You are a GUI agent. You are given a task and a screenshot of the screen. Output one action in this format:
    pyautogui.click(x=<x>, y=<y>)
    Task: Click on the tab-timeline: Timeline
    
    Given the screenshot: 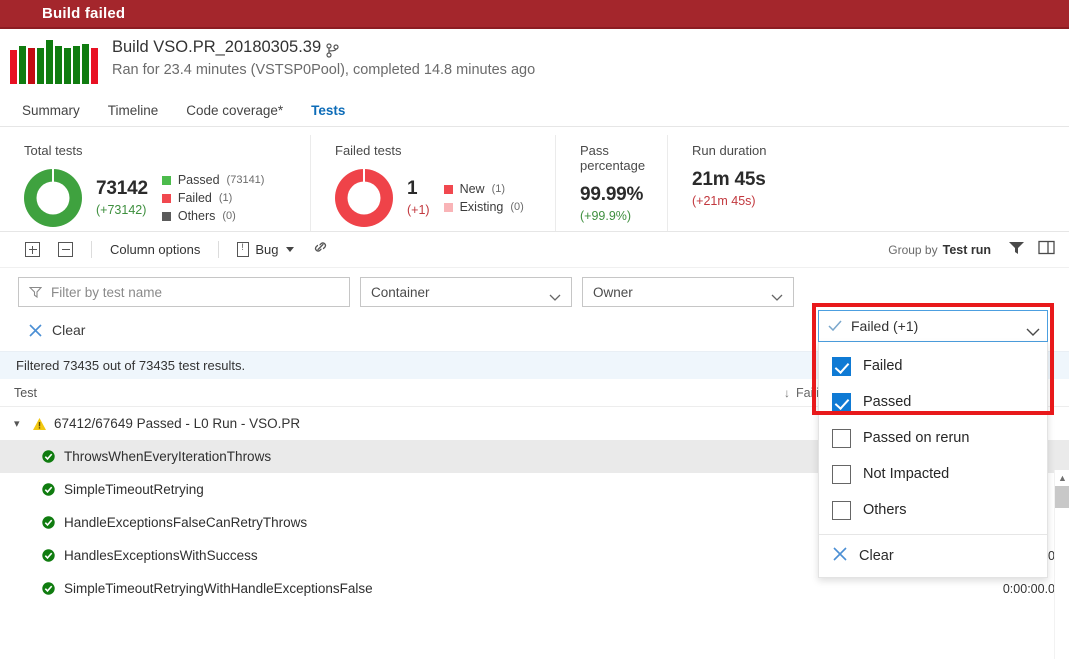 What is the action you would take?
    pyautogui.click(x=133, y=110)
    